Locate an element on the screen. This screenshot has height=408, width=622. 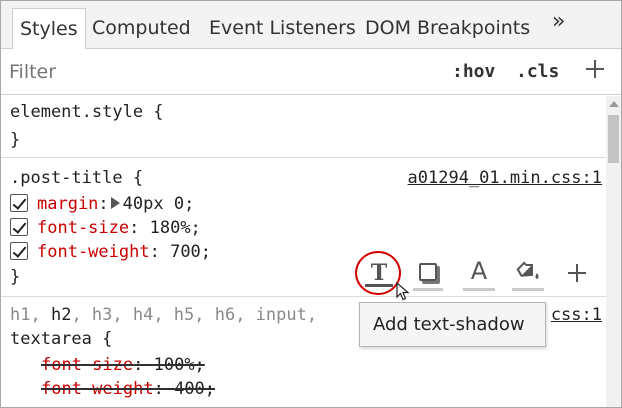
scrollbar is located at coordinates (613, 251).